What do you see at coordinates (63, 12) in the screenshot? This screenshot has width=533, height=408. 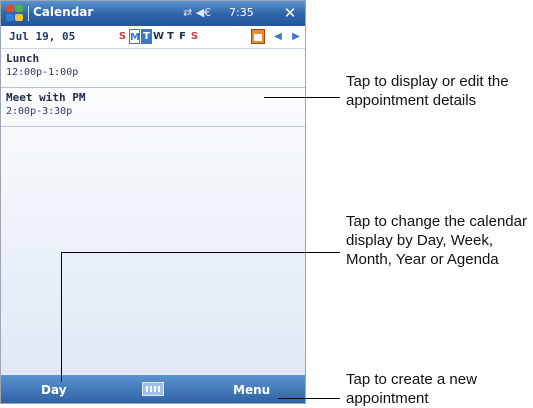 I see `app-title: Calendar` at bounding box center [63, 12].